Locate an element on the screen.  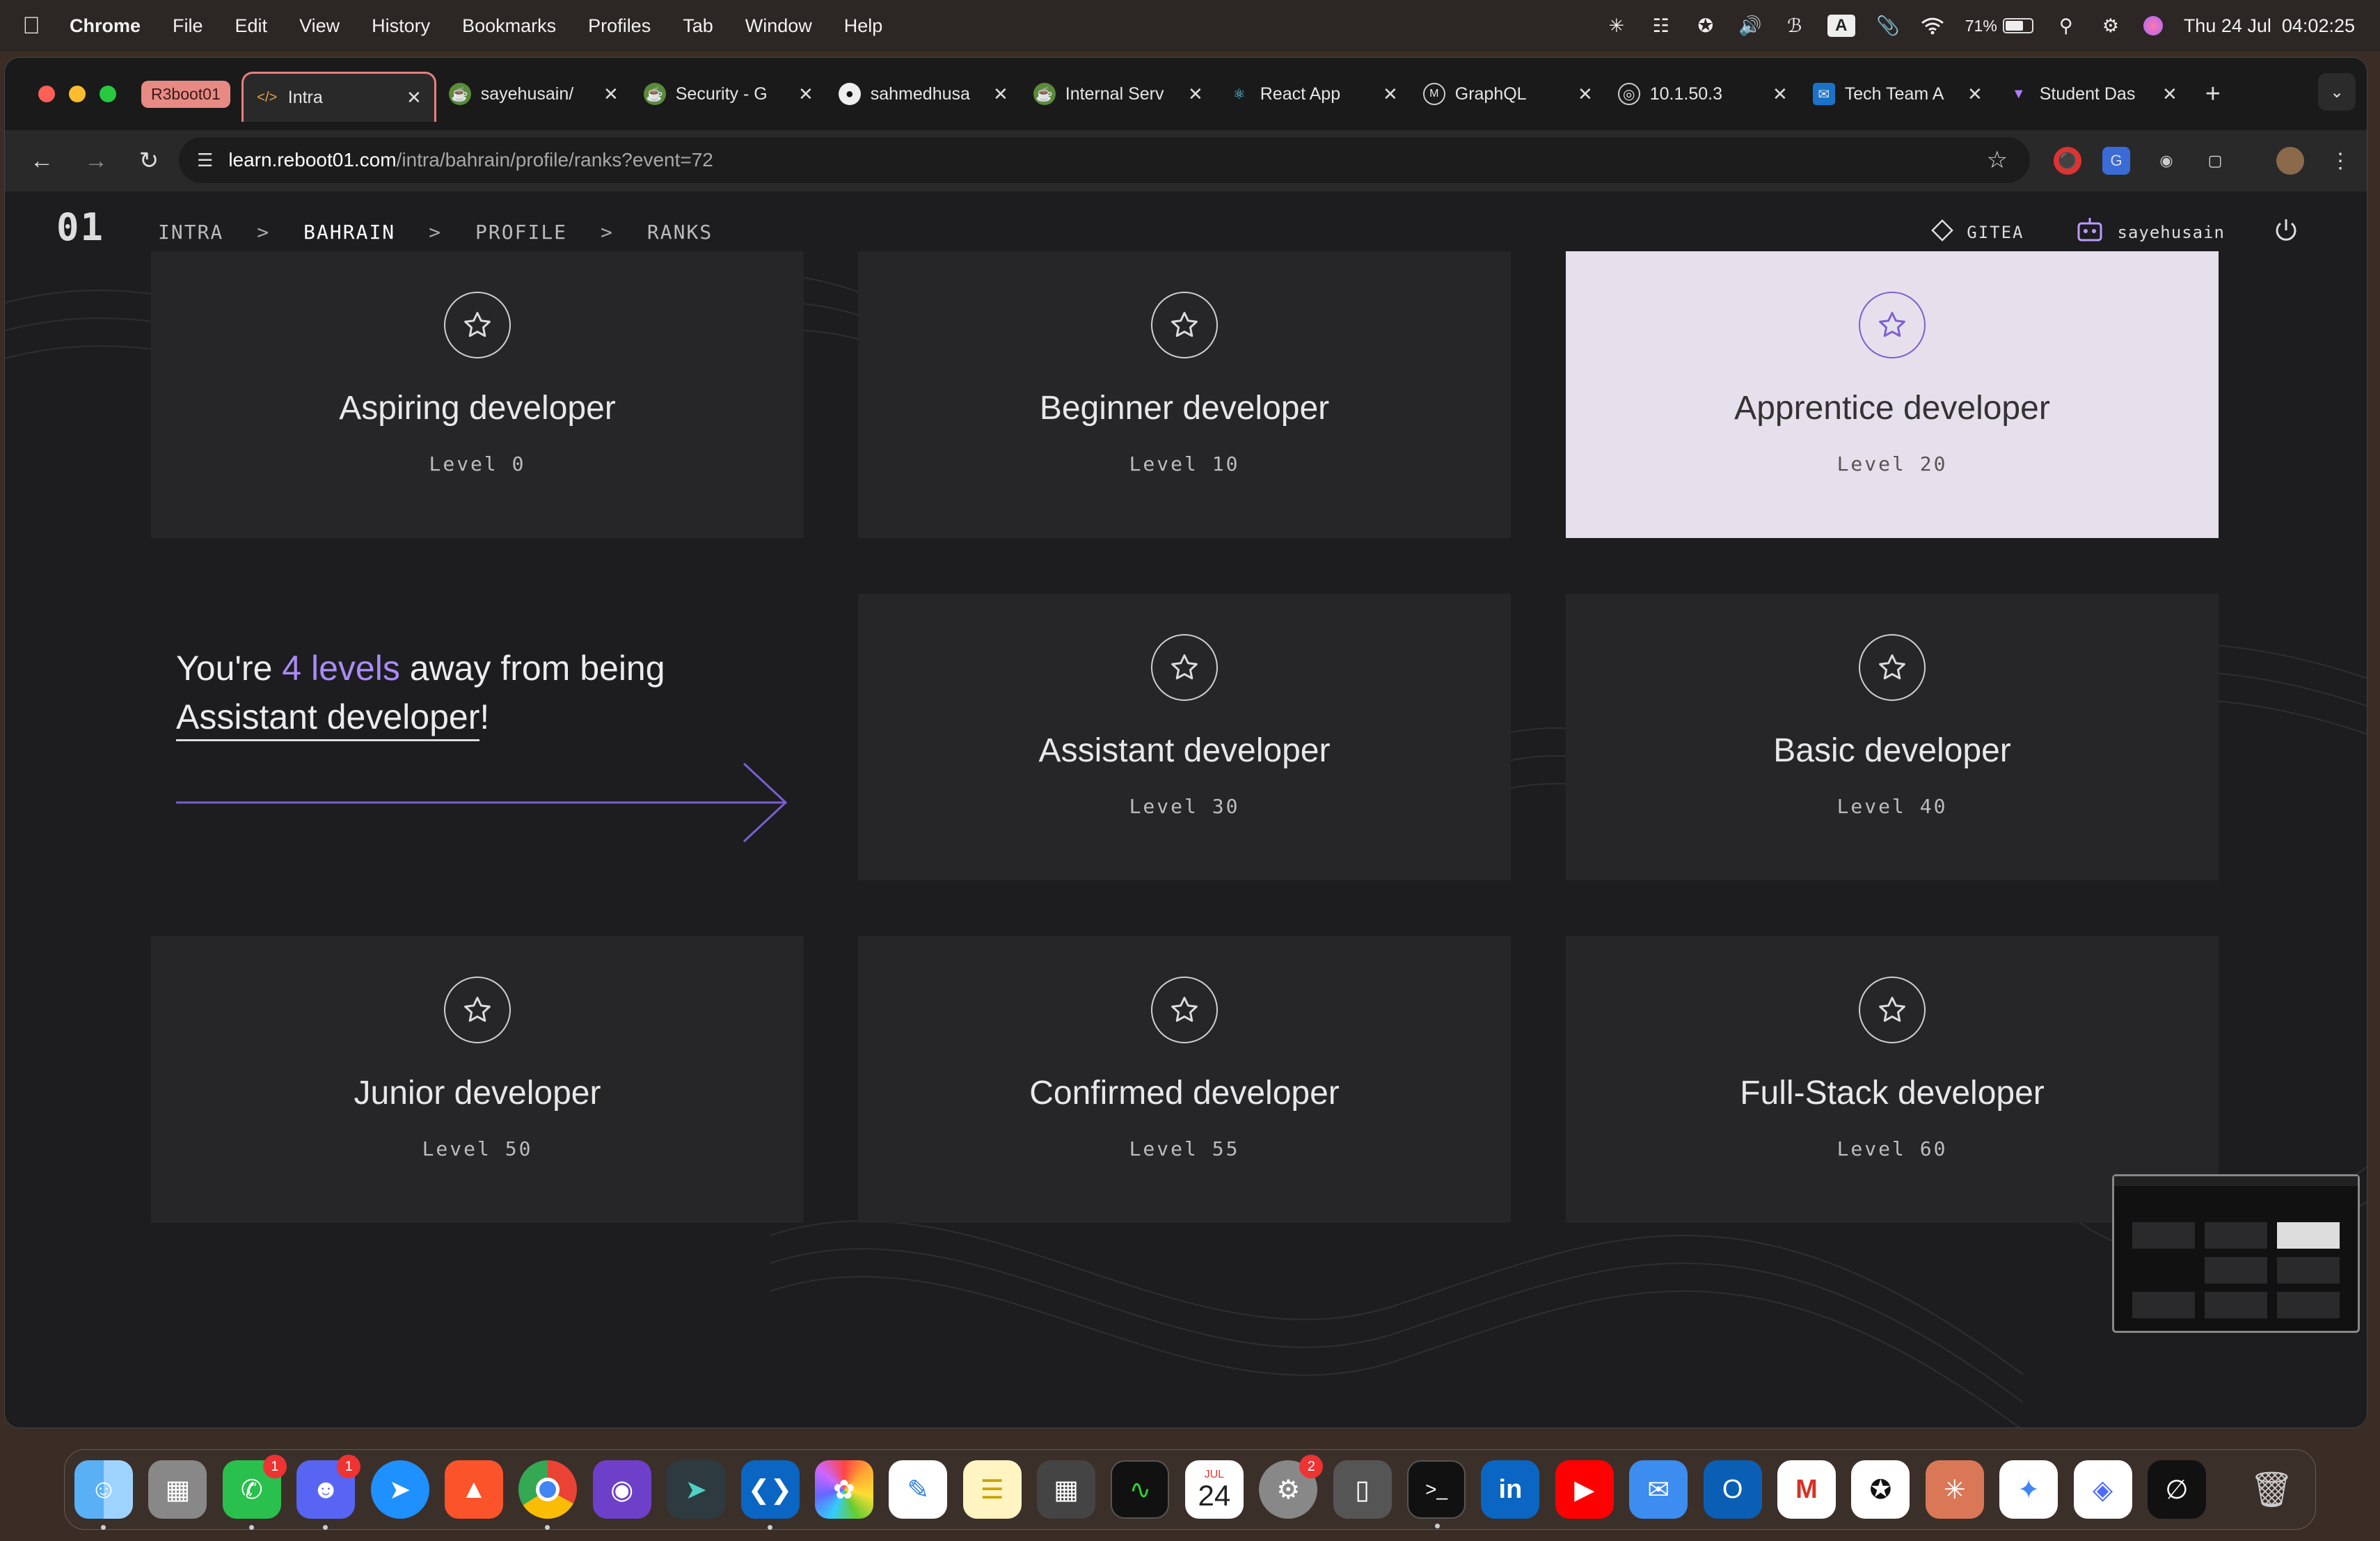
deepseek-icon: ◈ is located at coordinates (2102, 1489).